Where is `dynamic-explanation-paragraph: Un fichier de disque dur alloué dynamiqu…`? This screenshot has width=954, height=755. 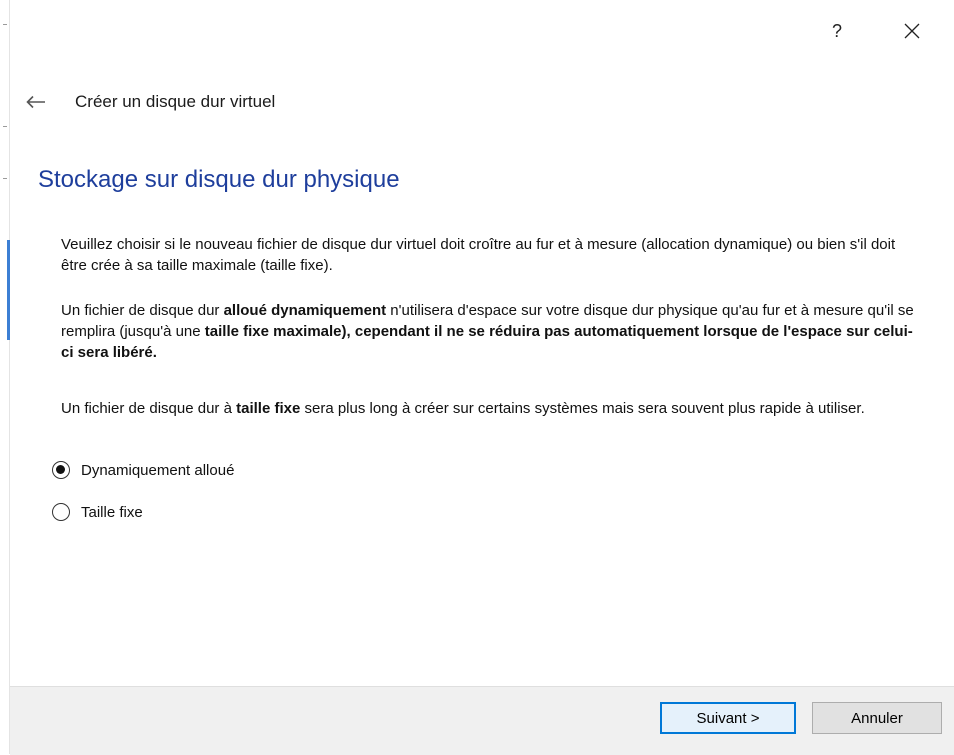
dynamic-explanation-paragraph: Un fichier de disque dur alloué dynamiqu… is located at coordinates (488, 331).